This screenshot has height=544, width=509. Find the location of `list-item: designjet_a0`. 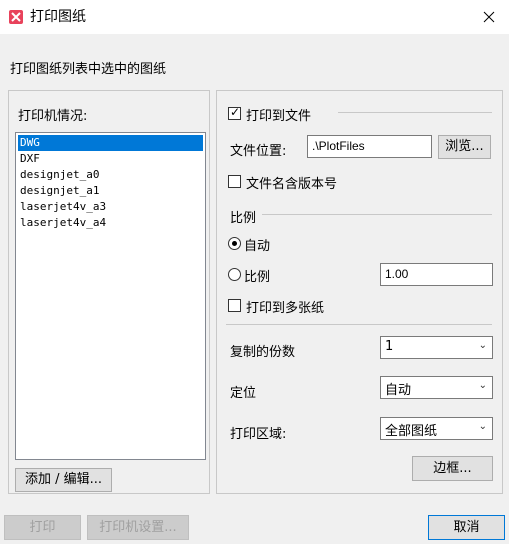

list-item: designjet_a0 is located at coordinates (110, 175).